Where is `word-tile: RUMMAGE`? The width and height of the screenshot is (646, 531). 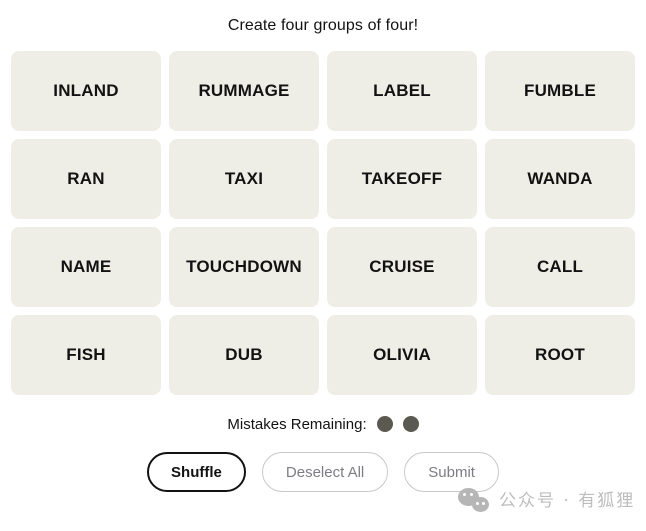 word-tile: RUMMAGE is located at coordinates (244, 91).